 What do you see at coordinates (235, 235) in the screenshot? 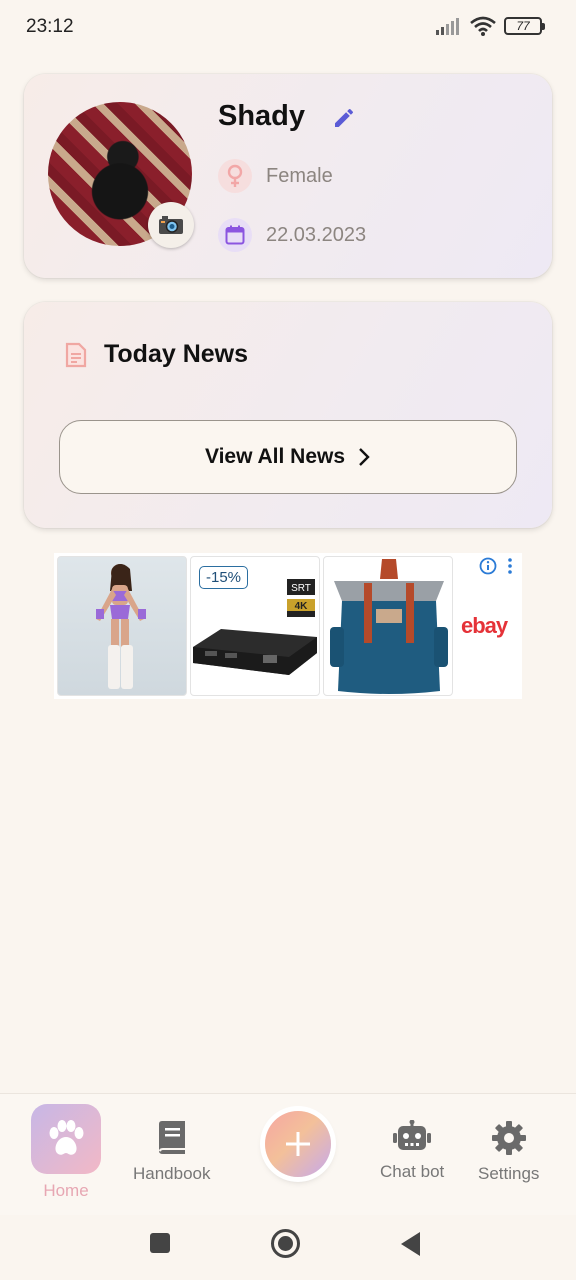
I see `calendar-icon` at bounding box center [235, 235].